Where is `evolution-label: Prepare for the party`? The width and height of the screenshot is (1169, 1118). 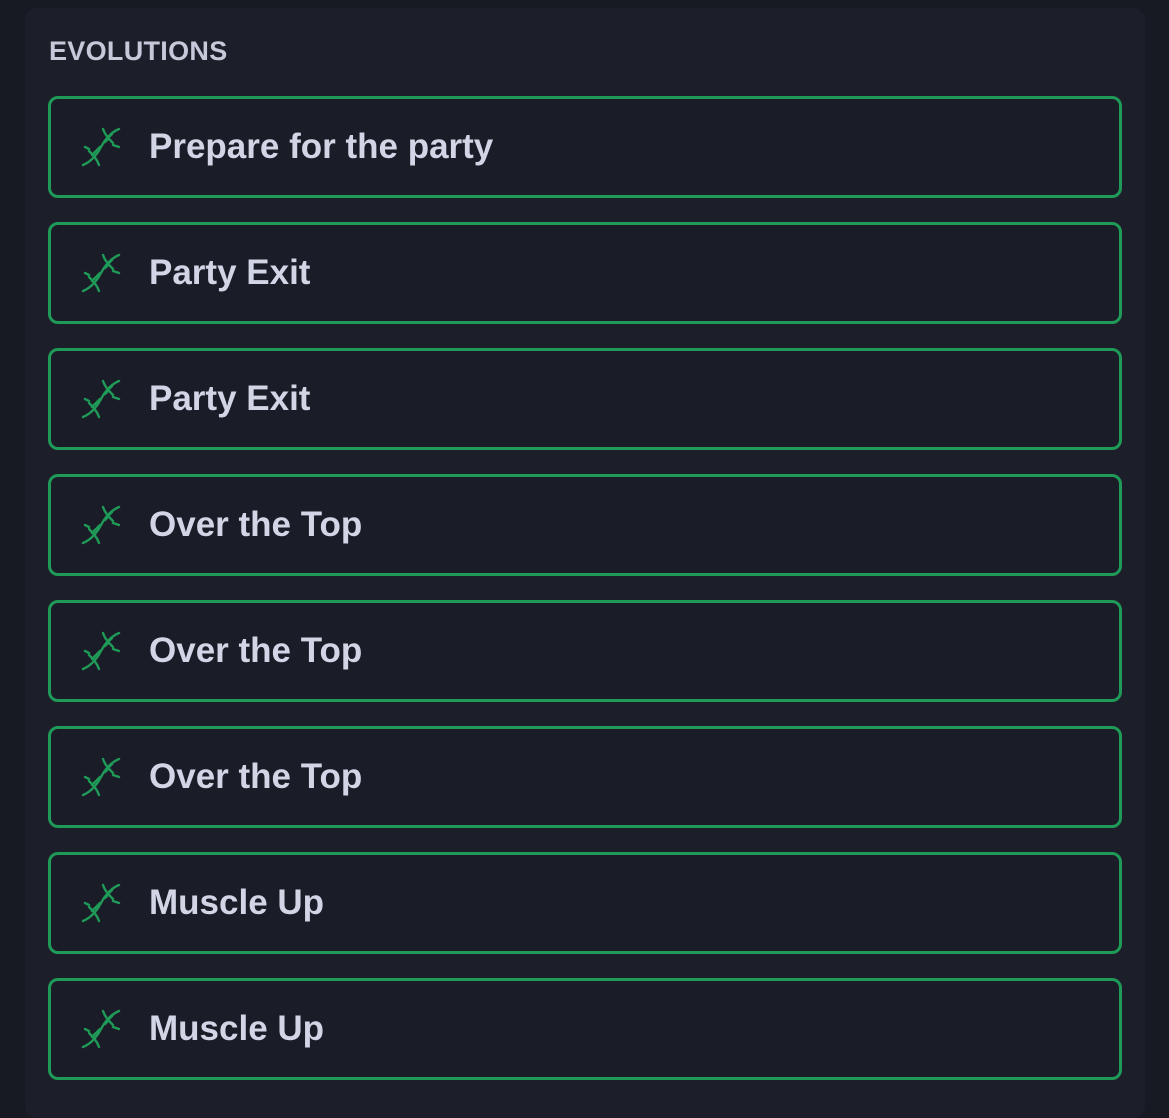 evolution-label: Prepare for the party is located at coordinates (321, 146).